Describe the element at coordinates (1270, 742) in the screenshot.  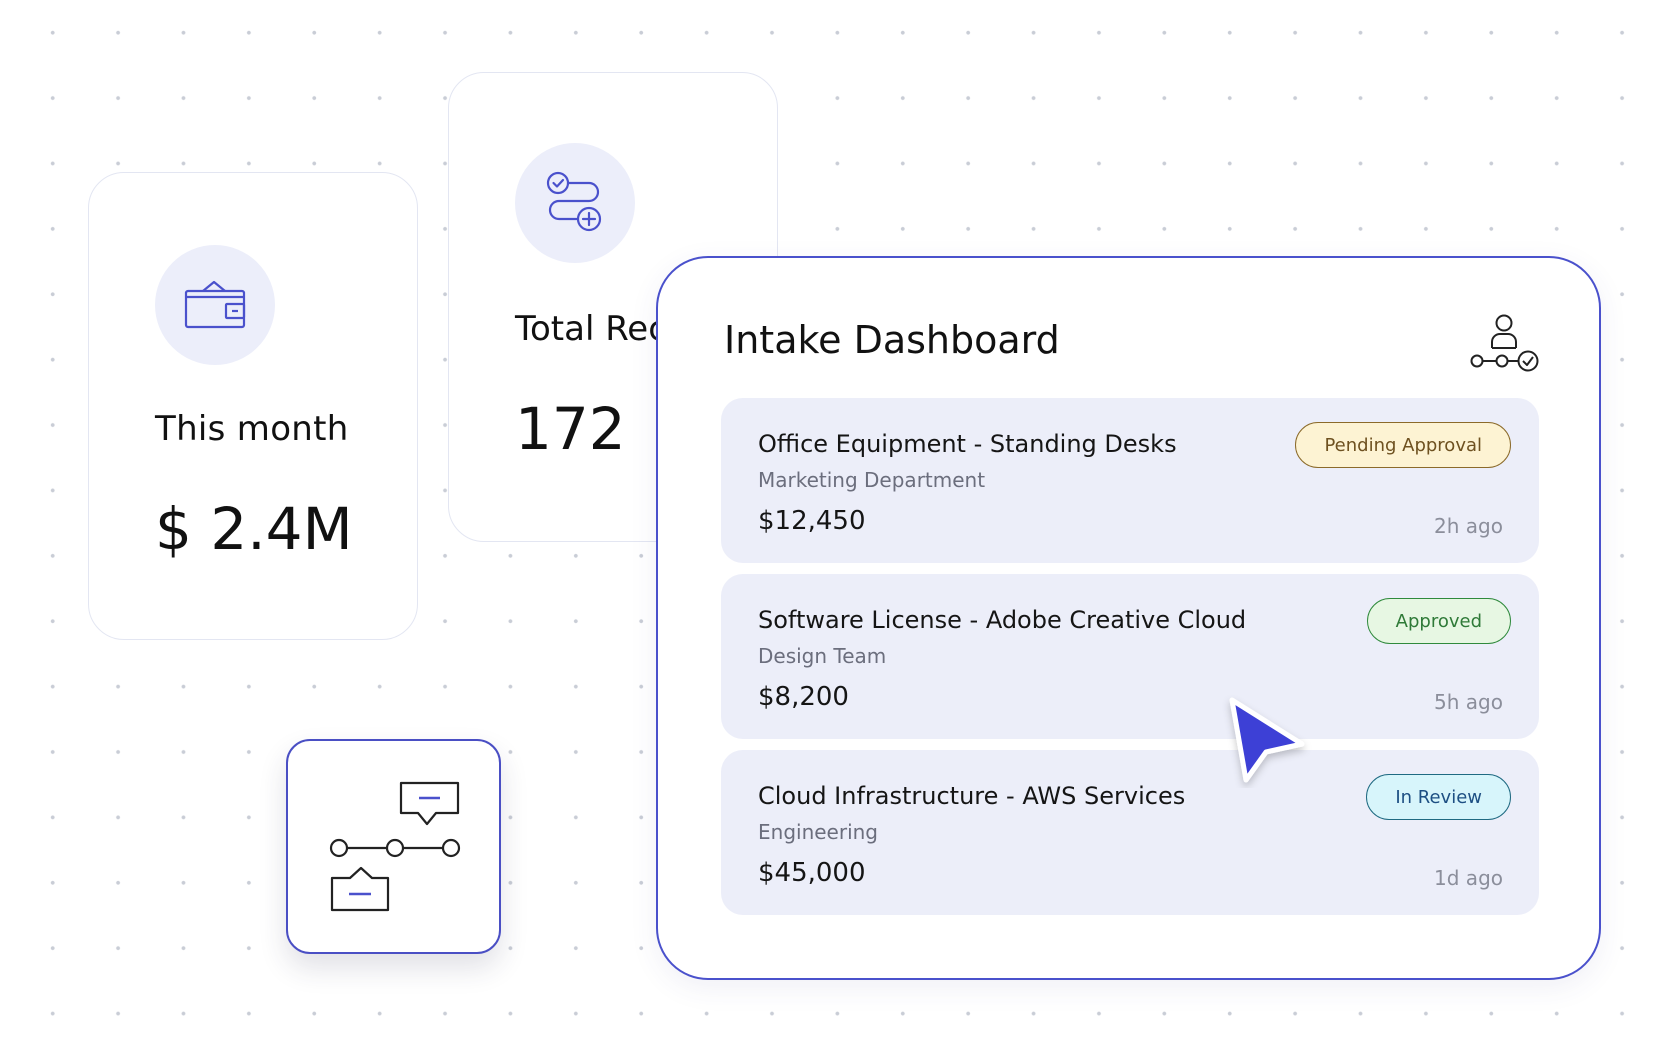
I see `cursor-arrow-icon` at that location.